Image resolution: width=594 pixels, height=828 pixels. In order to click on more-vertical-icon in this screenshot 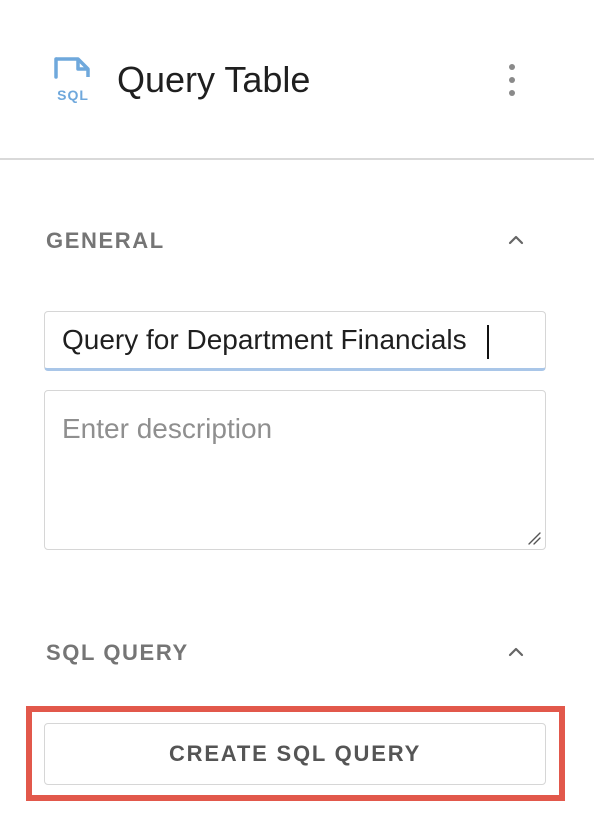, I will do `click(512, 67)`.